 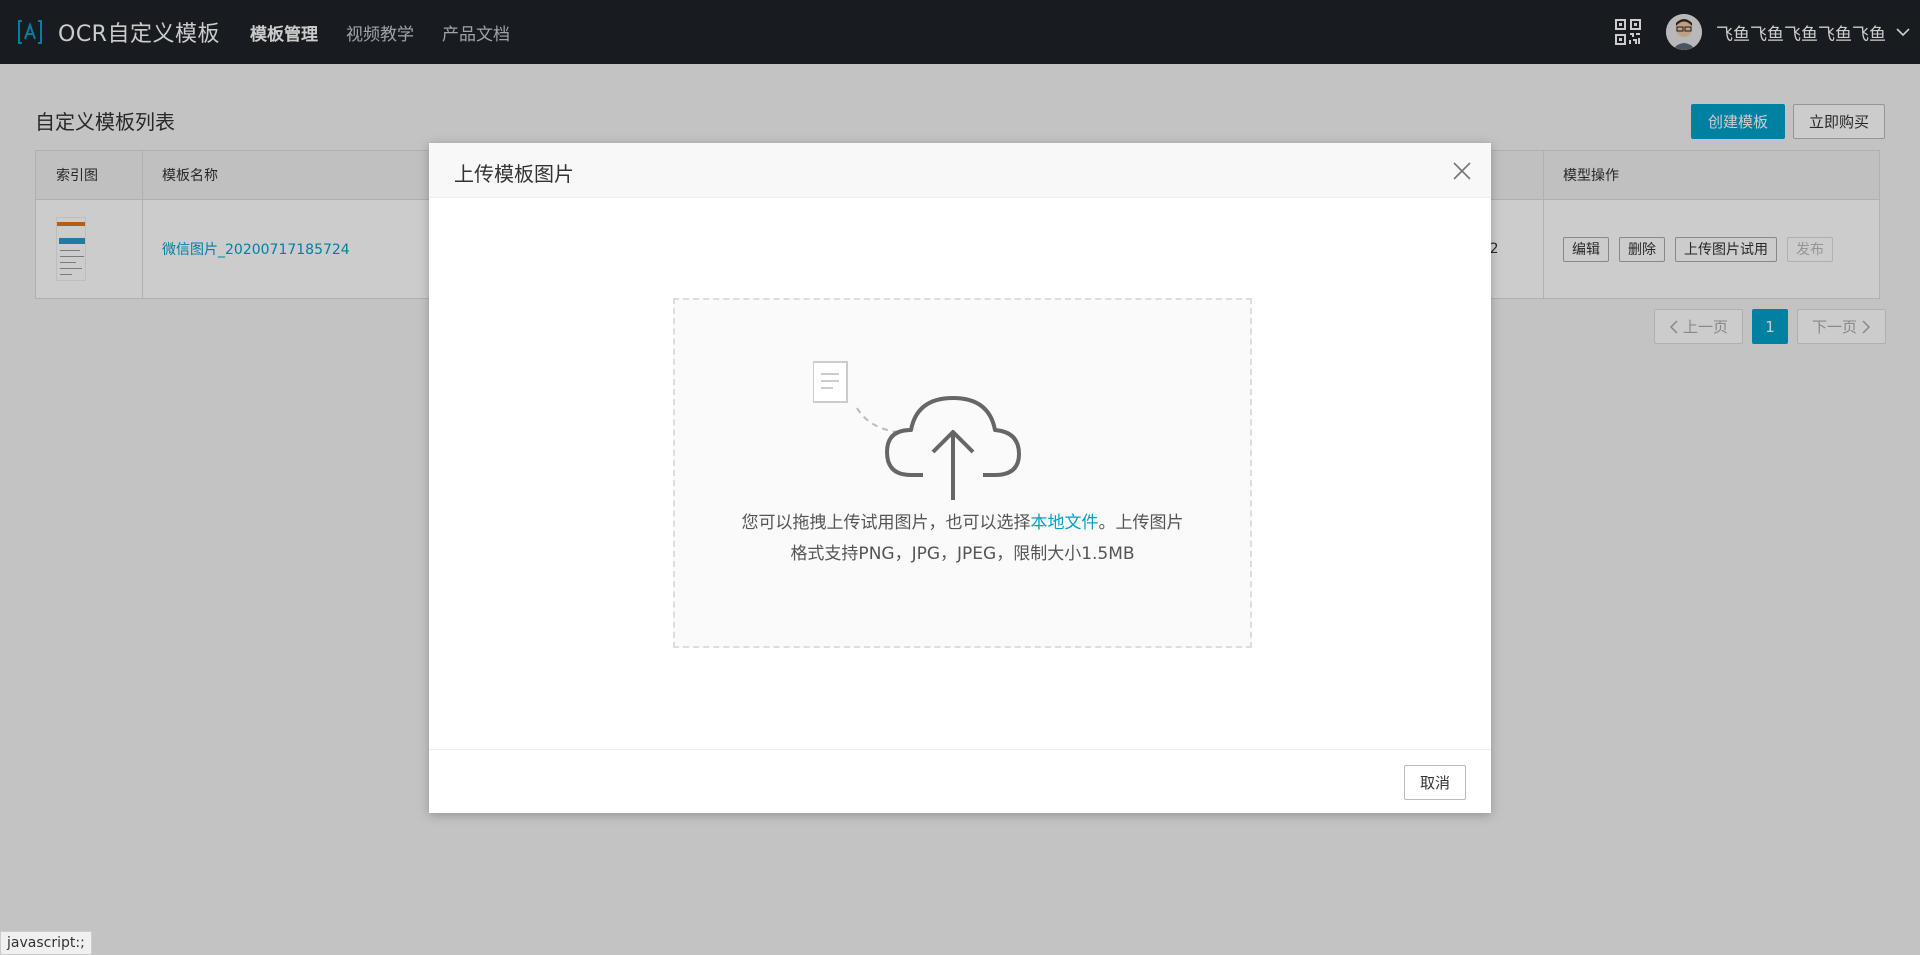 What do you see at coordinates (1065, 523) in the screenshot?
I see `local-file-link: 本地文件` at bounding box center [1065, 523].